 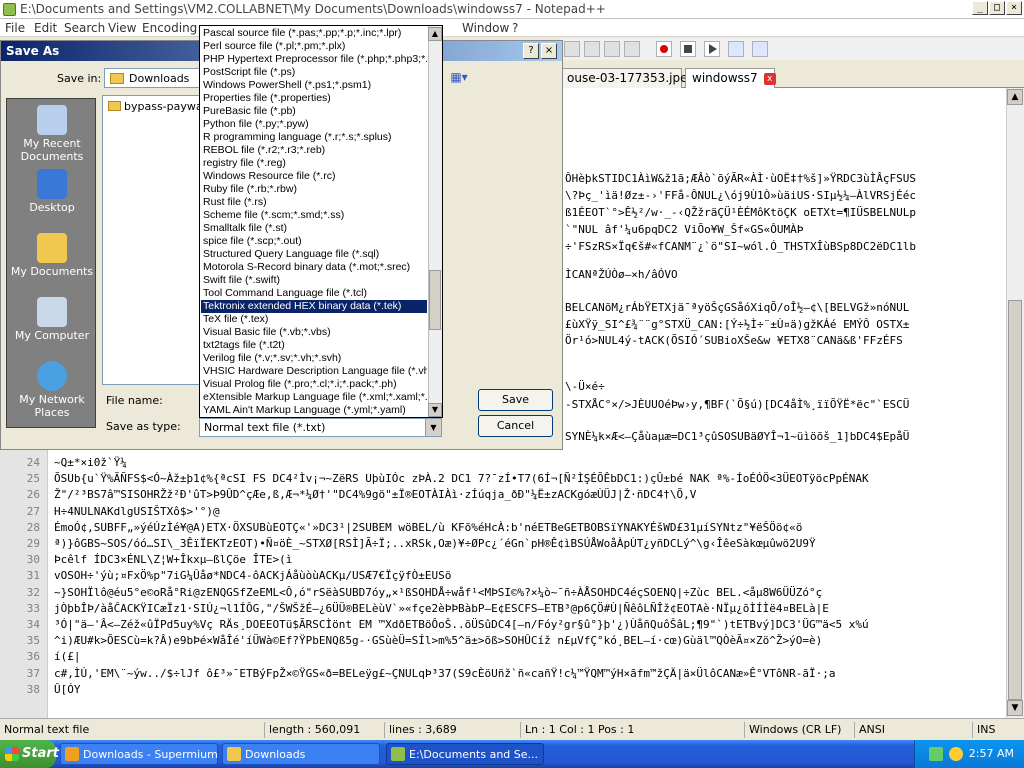 What do you see at coordinates (314, 72) in the screenshot?
I see `file-type-option: PostScript file (*.ps)` at bounding box center [314, 72].